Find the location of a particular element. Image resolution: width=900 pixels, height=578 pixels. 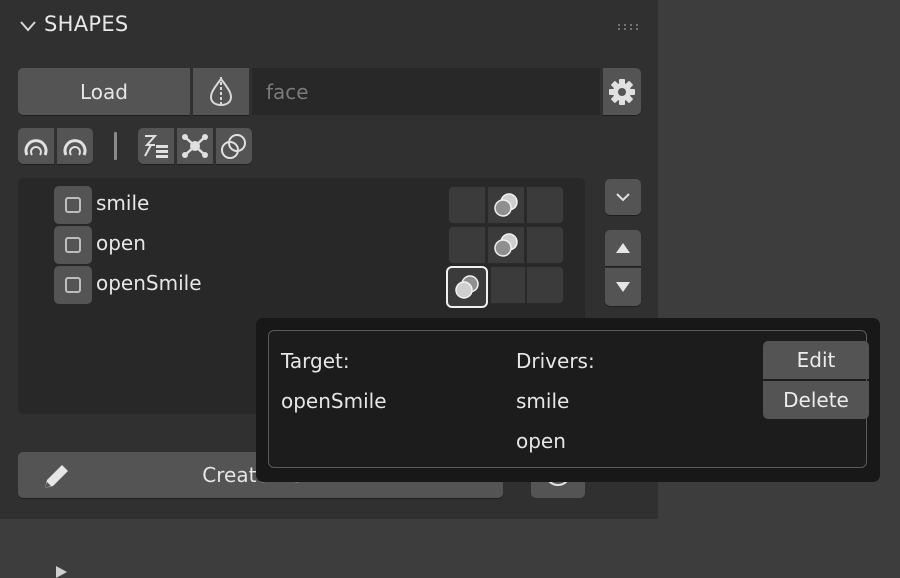

driver-item: open is located at coordinates (541, 441).